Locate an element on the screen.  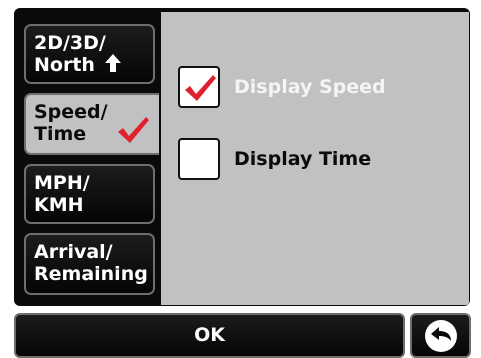
sidebar-item-label: KMH is located at coordinates (59, 205).